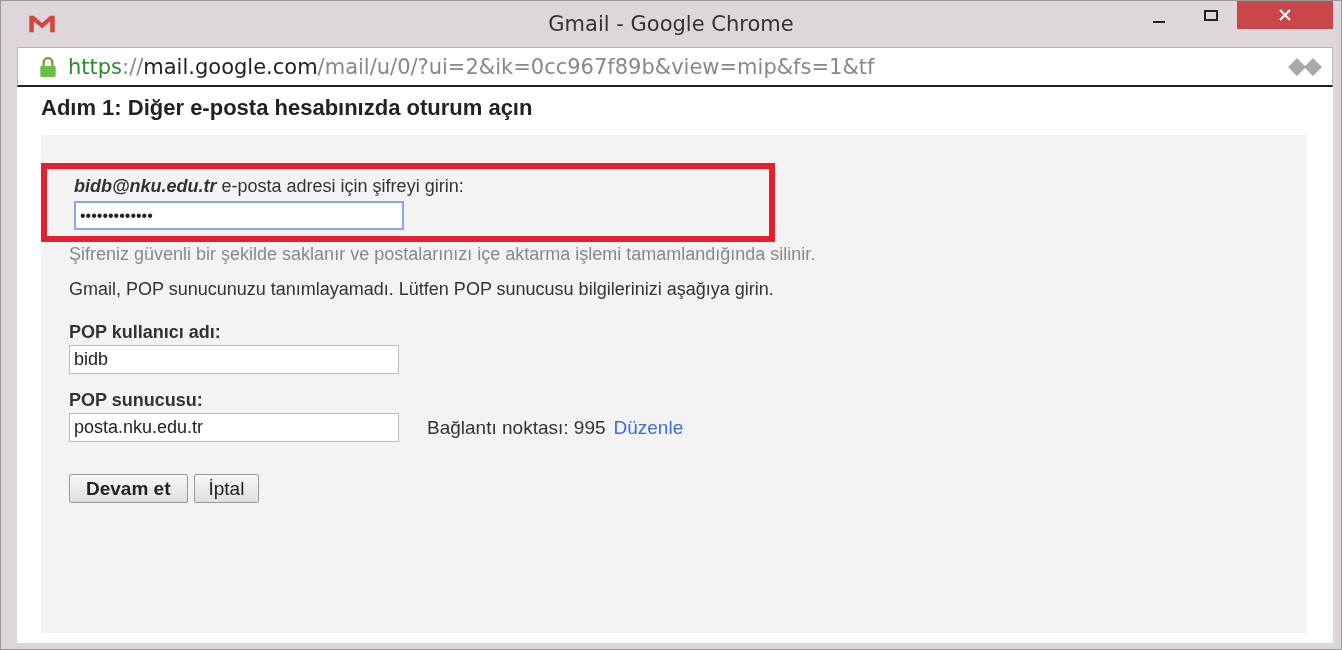 Image resolution: width=1342 pixels, height=650 pixels. I want to click on cancel-button: İptal, so click(226, 488).